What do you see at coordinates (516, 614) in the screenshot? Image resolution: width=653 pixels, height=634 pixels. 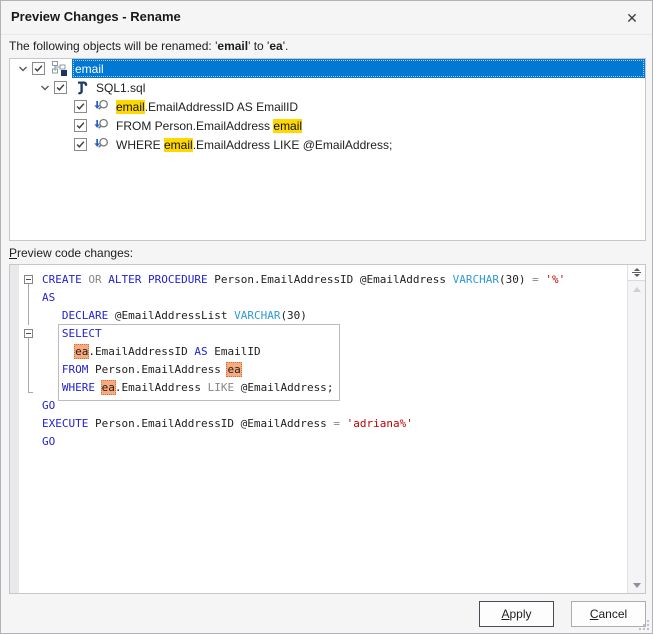 I see `apply-button: Apply` at bounding box center [516, 614].